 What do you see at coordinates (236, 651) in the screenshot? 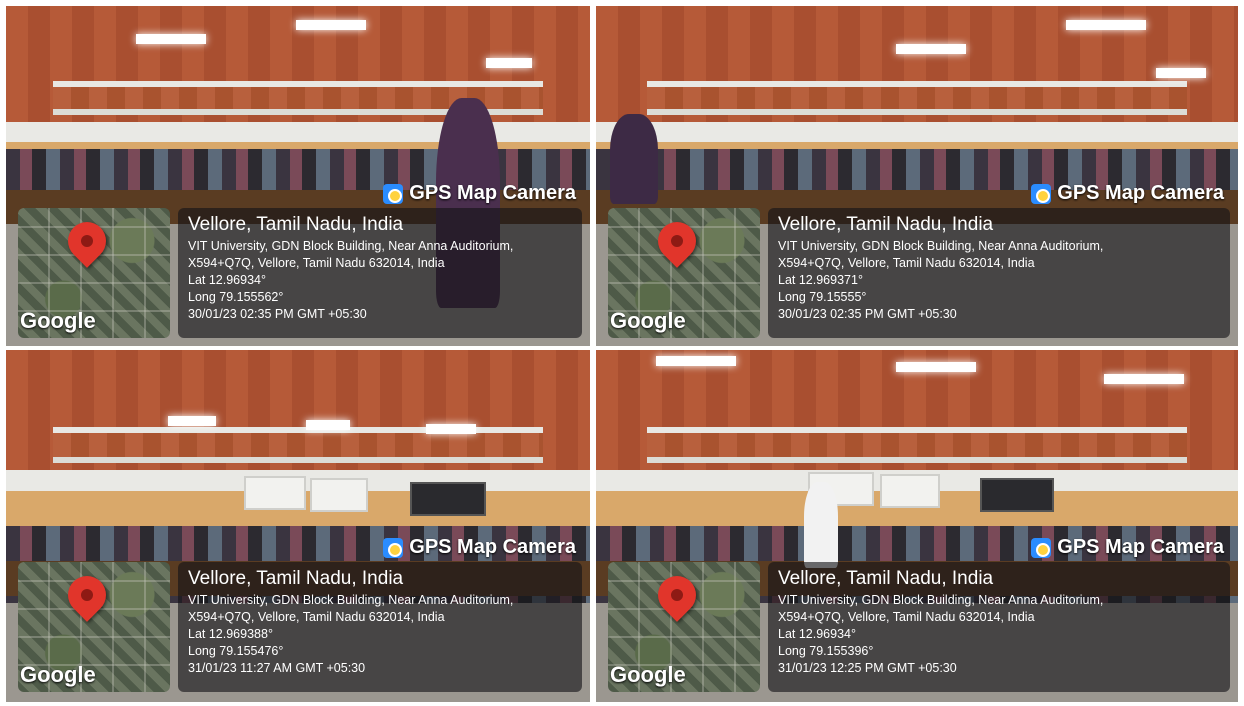
I see `longitude: Long 79.155476°` at bounding box center [236, 651].